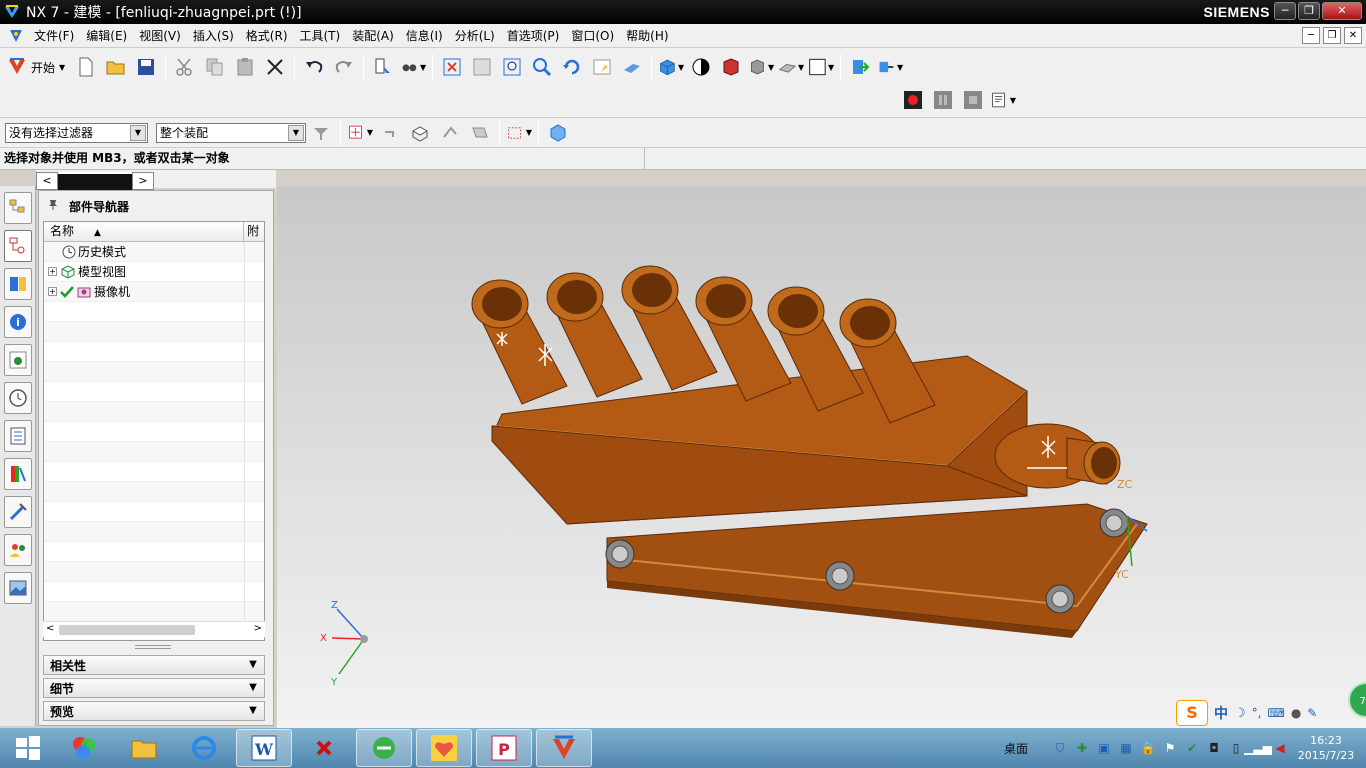  Describe the element at coordinates (154, 665) in the screenshot. I see `panel-dependencies: 相关性 ▼` at that location.